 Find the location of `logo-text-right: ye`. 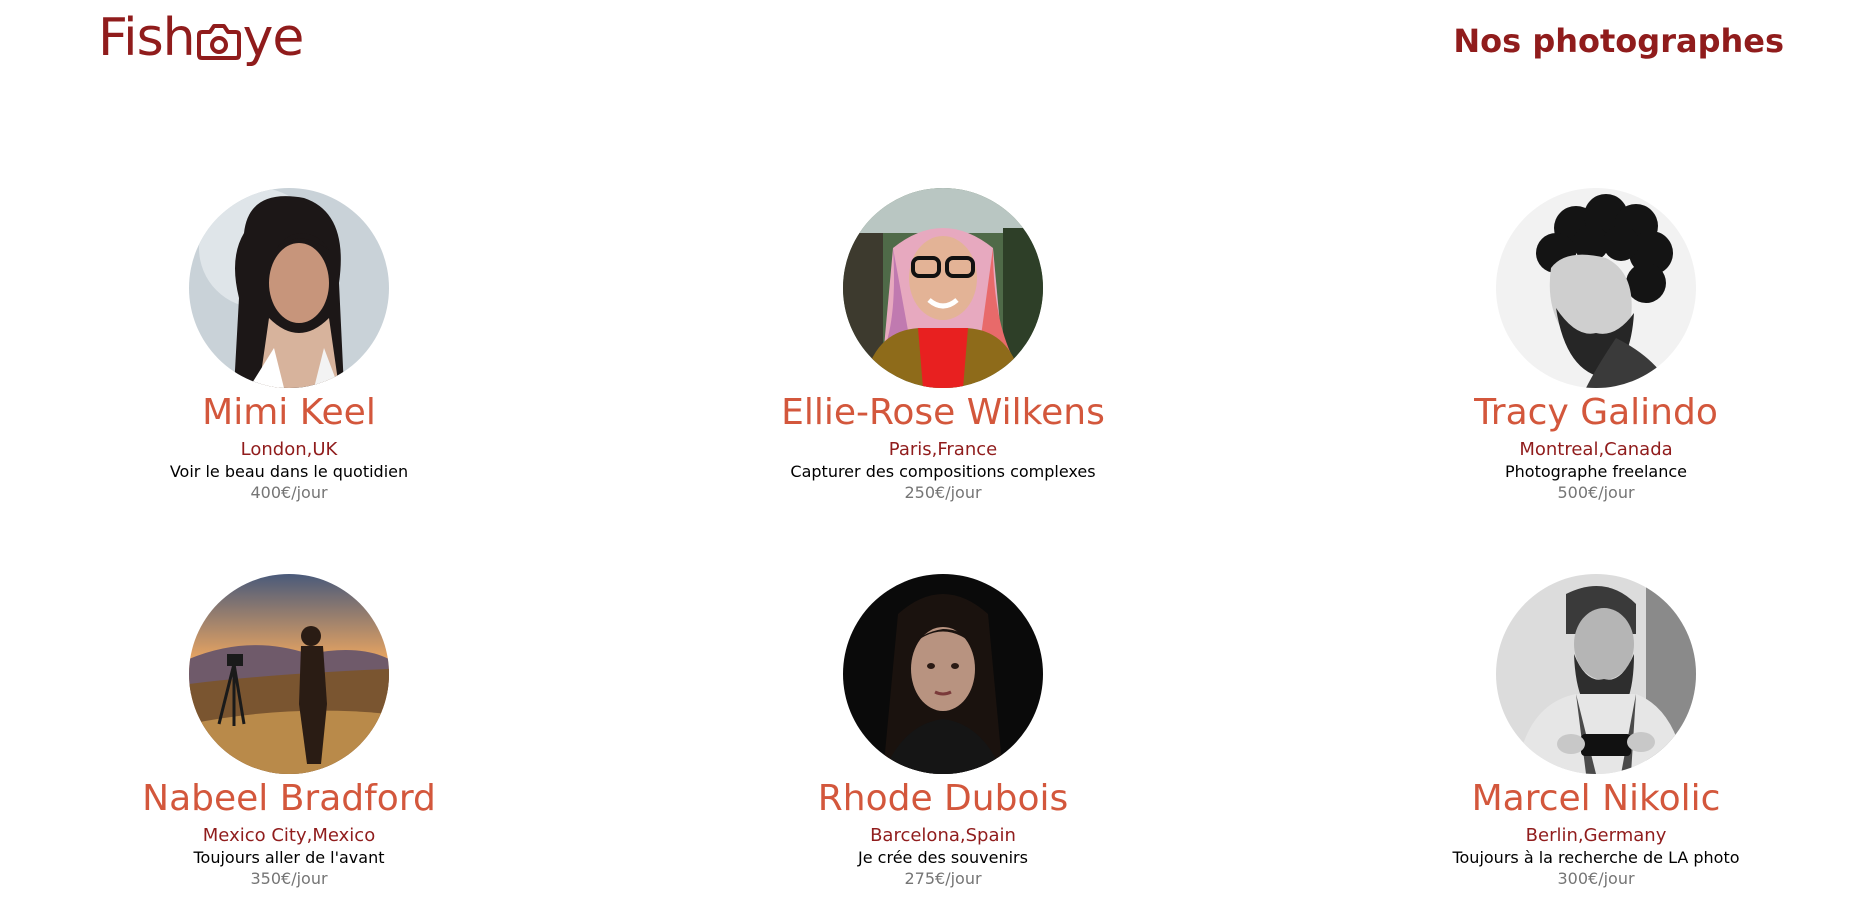

logo-text-right: ye is located at coordinates (273, 38).